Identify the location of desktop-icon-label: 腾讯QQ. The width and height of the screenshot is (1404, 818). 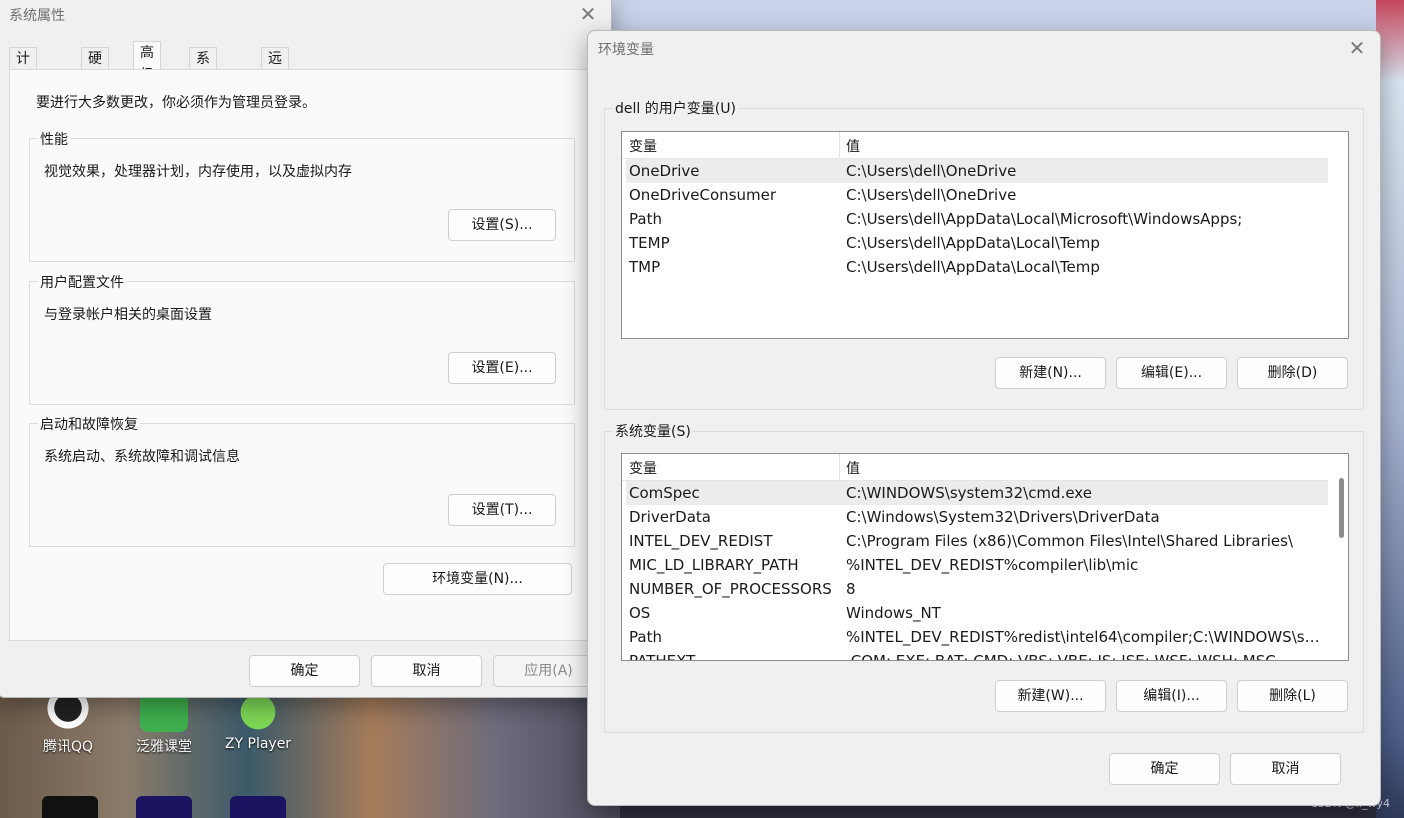
(68, 747).